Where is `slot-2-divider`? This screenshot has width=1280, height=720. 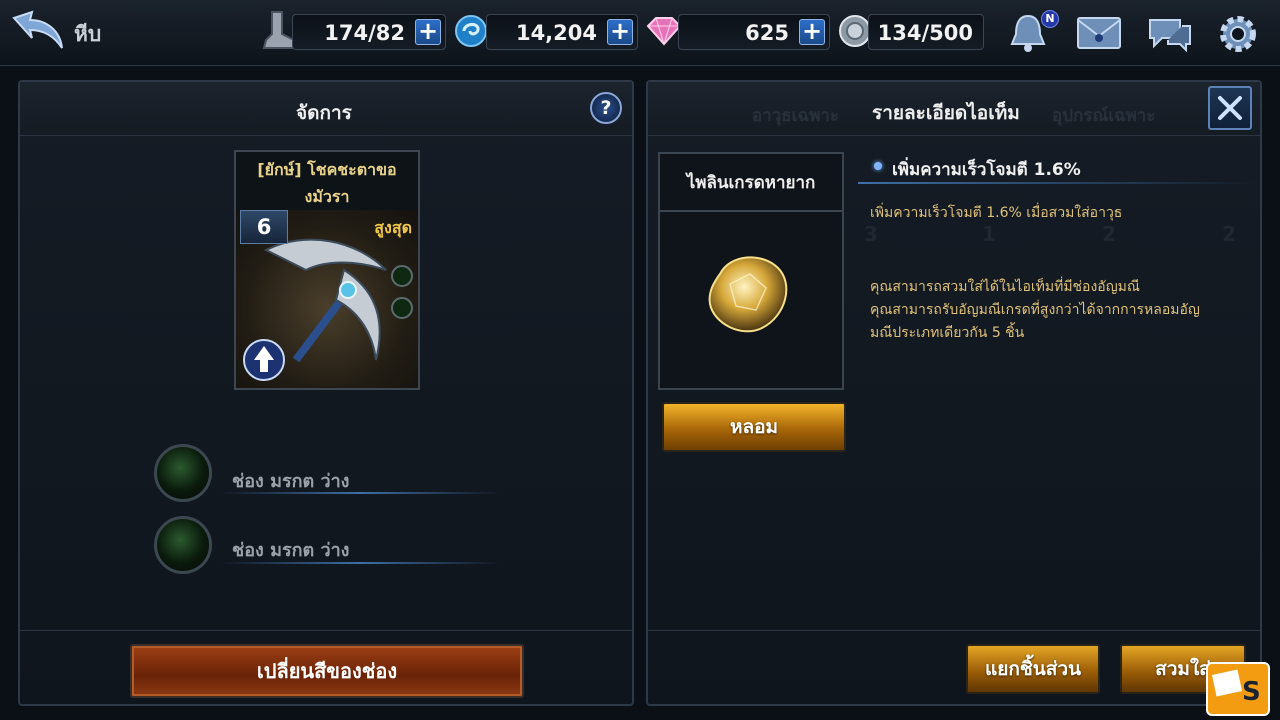
slot-2-divider is located at coordinates (360, 563).